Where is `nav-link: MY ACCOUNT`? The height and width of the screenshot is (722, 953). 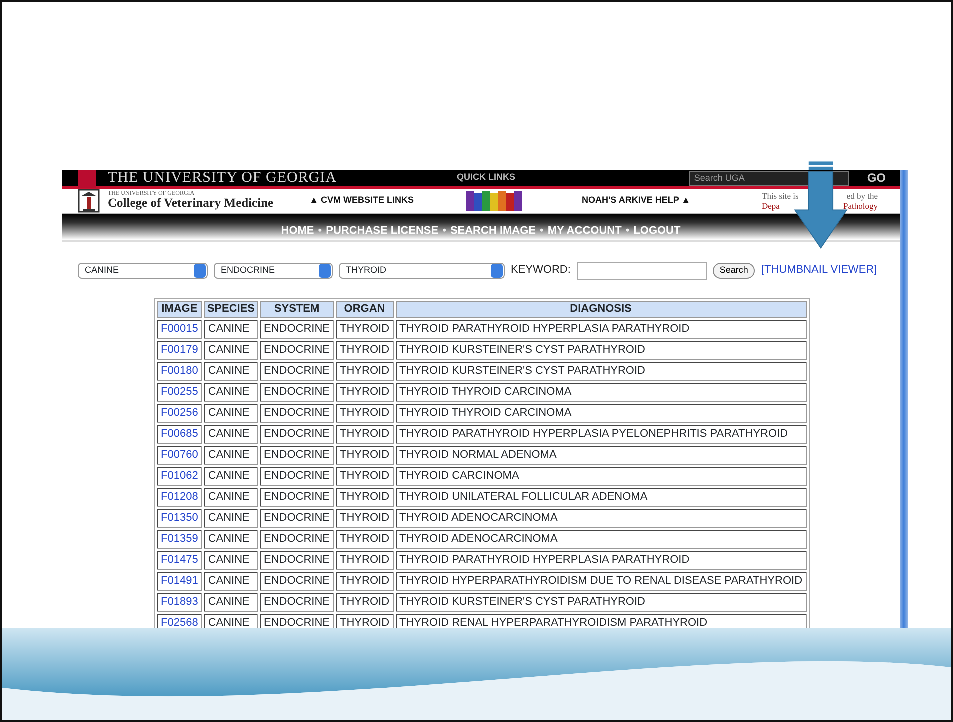
nav-link: MY ACCOUNT is located at coordinates (585, 231).